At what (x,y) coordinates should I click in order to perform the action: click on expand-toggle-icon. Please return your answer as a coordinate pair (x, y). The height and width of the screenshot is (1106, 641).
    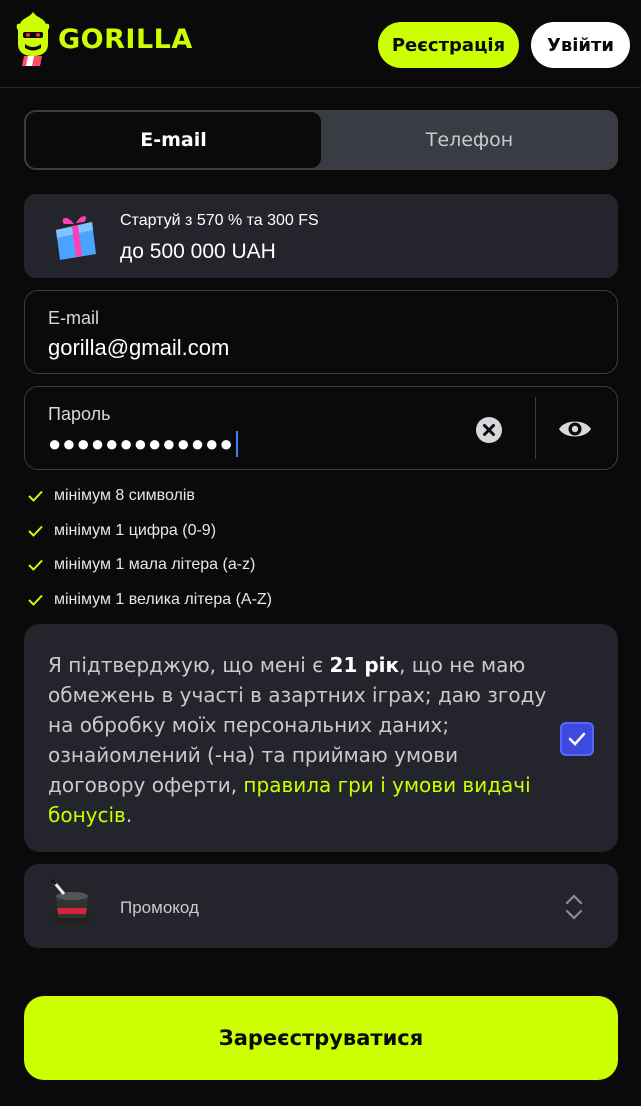
    Looking at the image, I should click on (574, 907).